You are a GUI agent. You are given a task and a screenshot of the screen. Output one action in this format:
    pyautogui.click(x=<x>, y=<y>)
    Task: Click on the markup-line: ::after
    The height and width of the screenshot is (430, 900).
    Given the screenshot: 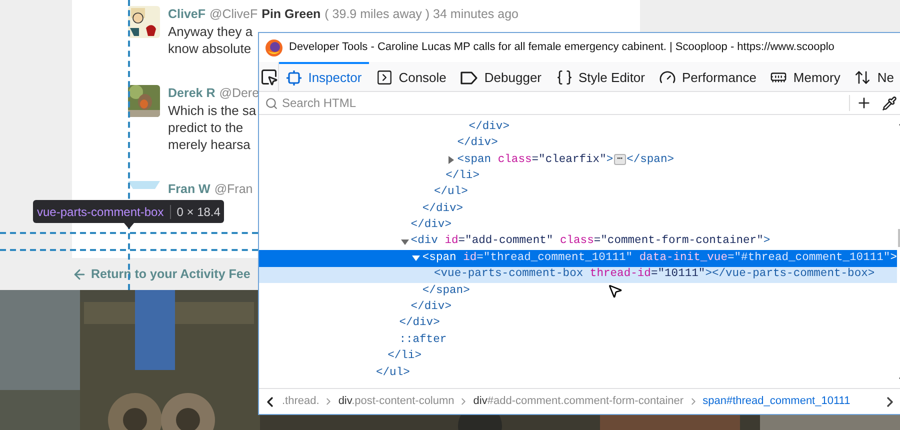 What is the action you would take?
    pyautogui.click(x=578, y=340)
    